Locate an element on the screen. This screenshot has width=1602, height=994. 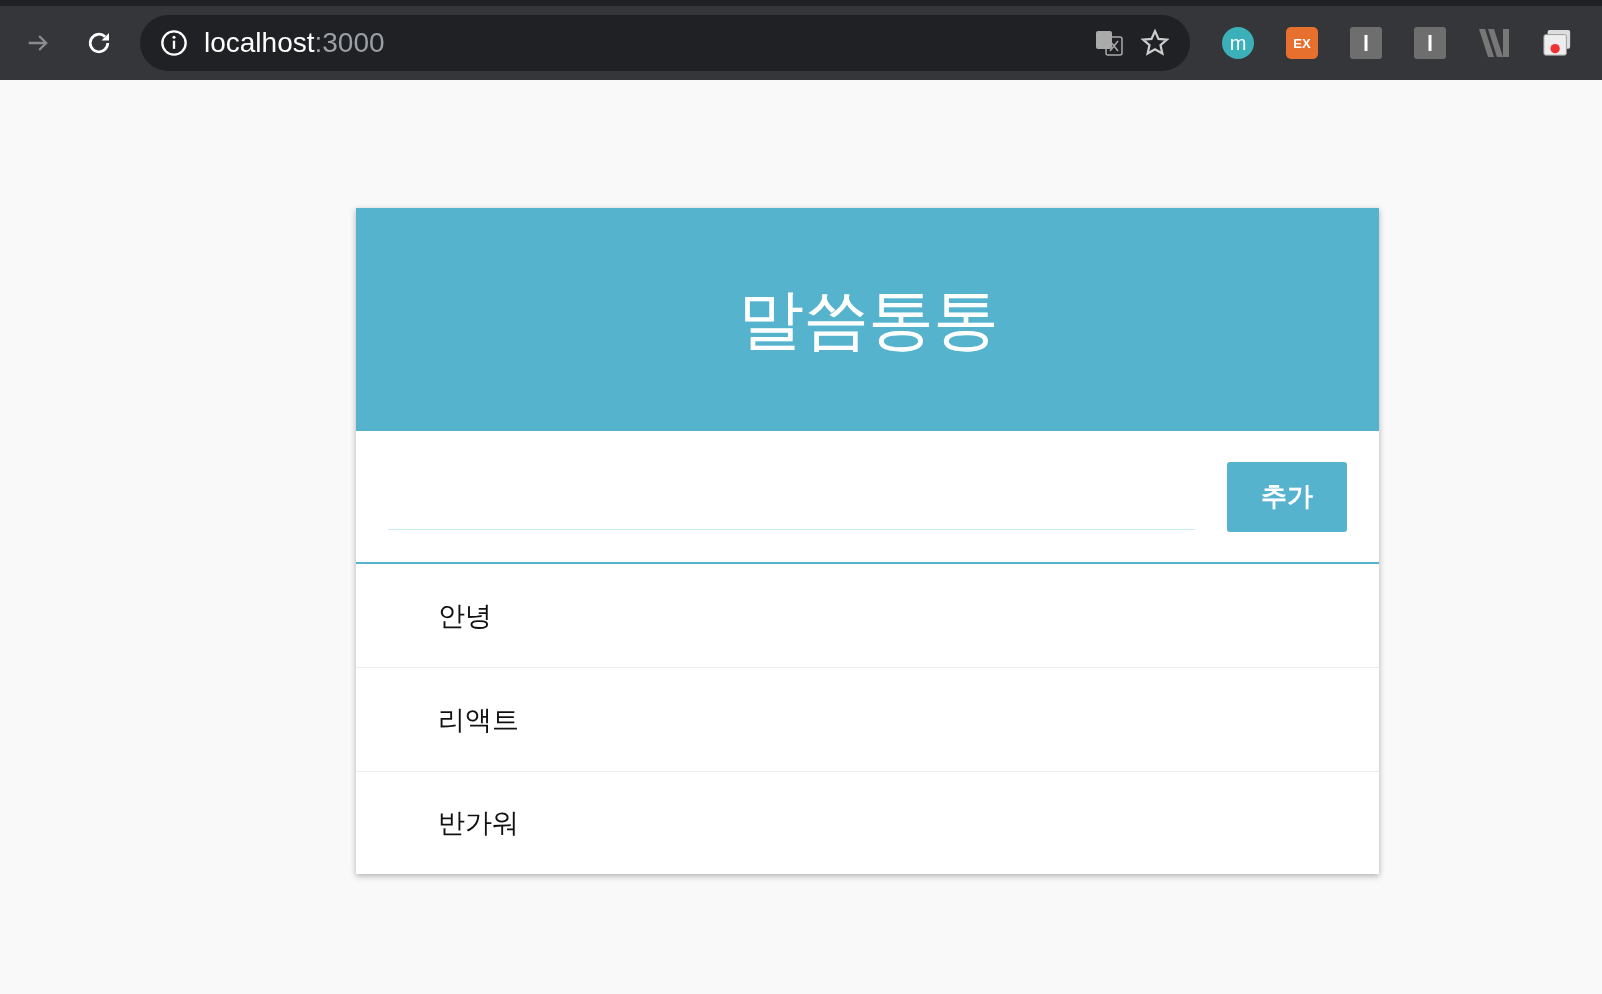
address-bar: localhost:3000 is located at coordinates (665, 43).